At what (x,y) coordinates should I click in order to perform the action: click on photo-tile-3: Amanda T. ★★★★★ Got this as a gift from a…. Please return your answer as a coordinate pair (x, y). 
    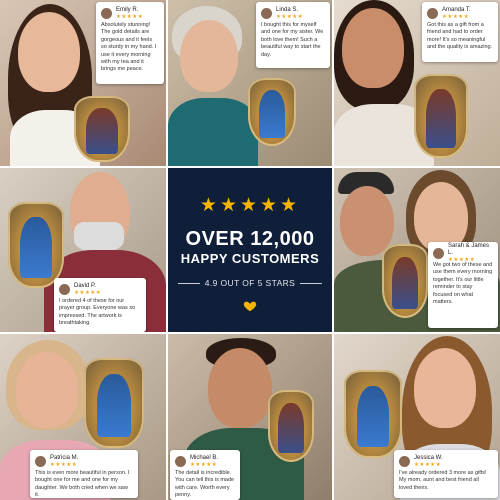
    Looking at the image, I should click on (417, 83).